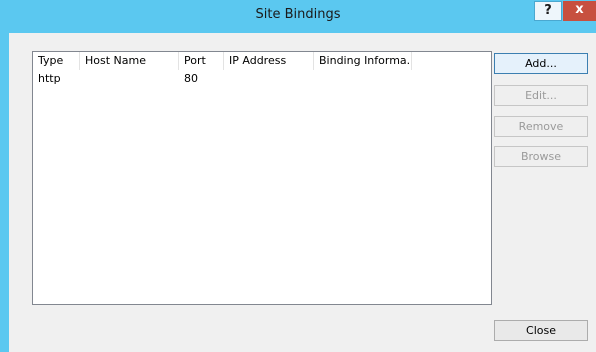 This screenshot has height=352, width=596. What do you see at coordinates (363, 79) in the screenshot?
I see `cell-binding-information` at bounding box center [363, 79].